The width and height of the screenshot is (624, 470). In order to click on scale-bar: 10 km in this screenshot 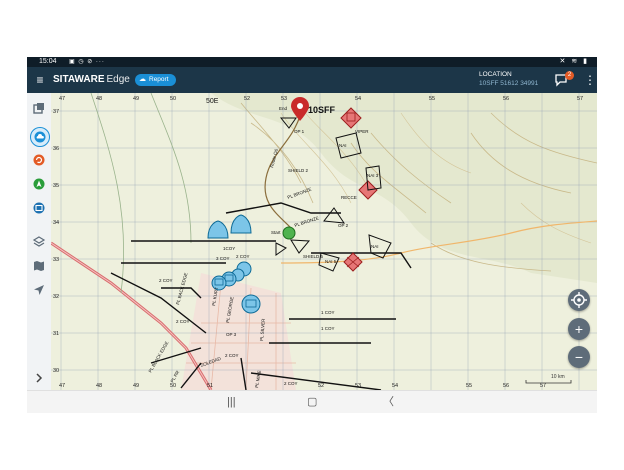, I will do `click(548, 379)`.